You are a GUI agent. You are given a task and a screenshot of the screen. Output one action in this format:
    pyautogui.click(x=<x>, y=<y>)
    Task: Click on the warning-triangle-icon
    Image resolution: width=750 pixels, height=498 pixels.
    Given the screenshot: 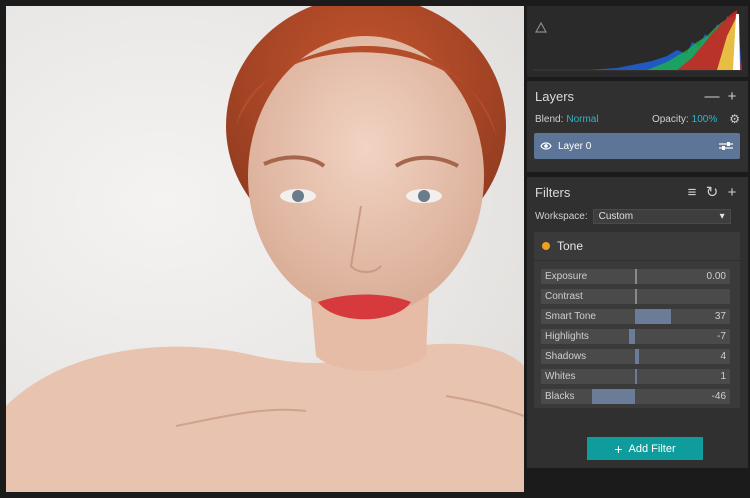 What is the action you would take?
    pyautogui.click(x=541, y=27)
    